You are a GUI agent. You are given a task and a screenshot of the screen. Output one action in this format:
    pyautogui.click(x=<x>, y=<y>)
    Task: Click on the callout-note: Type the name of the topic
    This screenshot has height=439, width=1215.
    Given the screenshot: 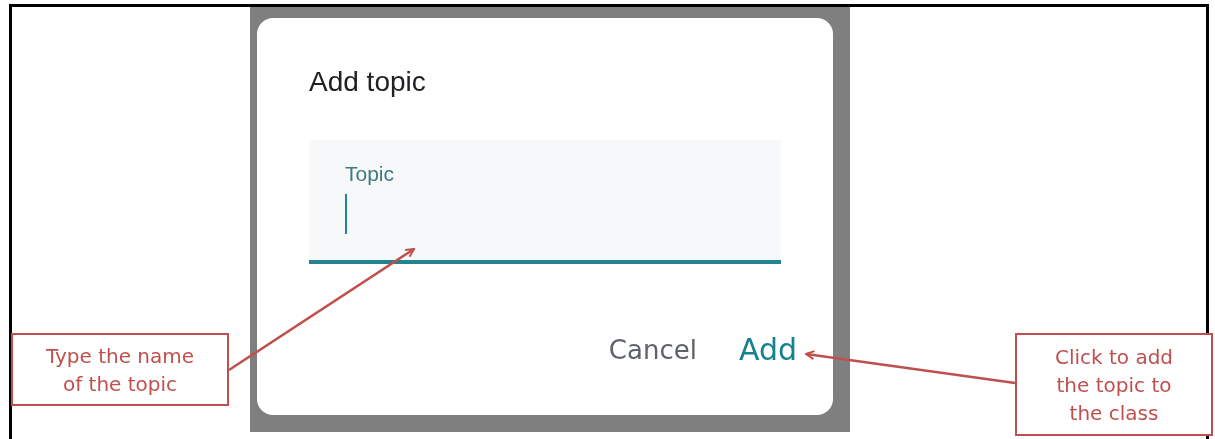 What is the action you would take?
    pyautogui.click(x=120, y=369)
    